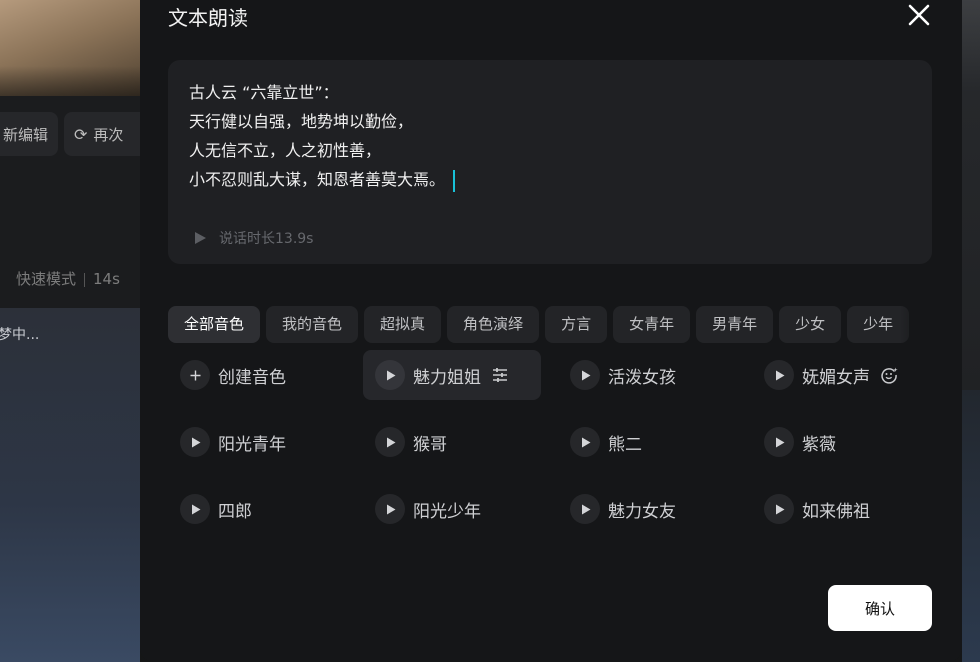 This screenshot has width=980, height=662. I want to click on voice-label: 猴哥, so click(430, 444).